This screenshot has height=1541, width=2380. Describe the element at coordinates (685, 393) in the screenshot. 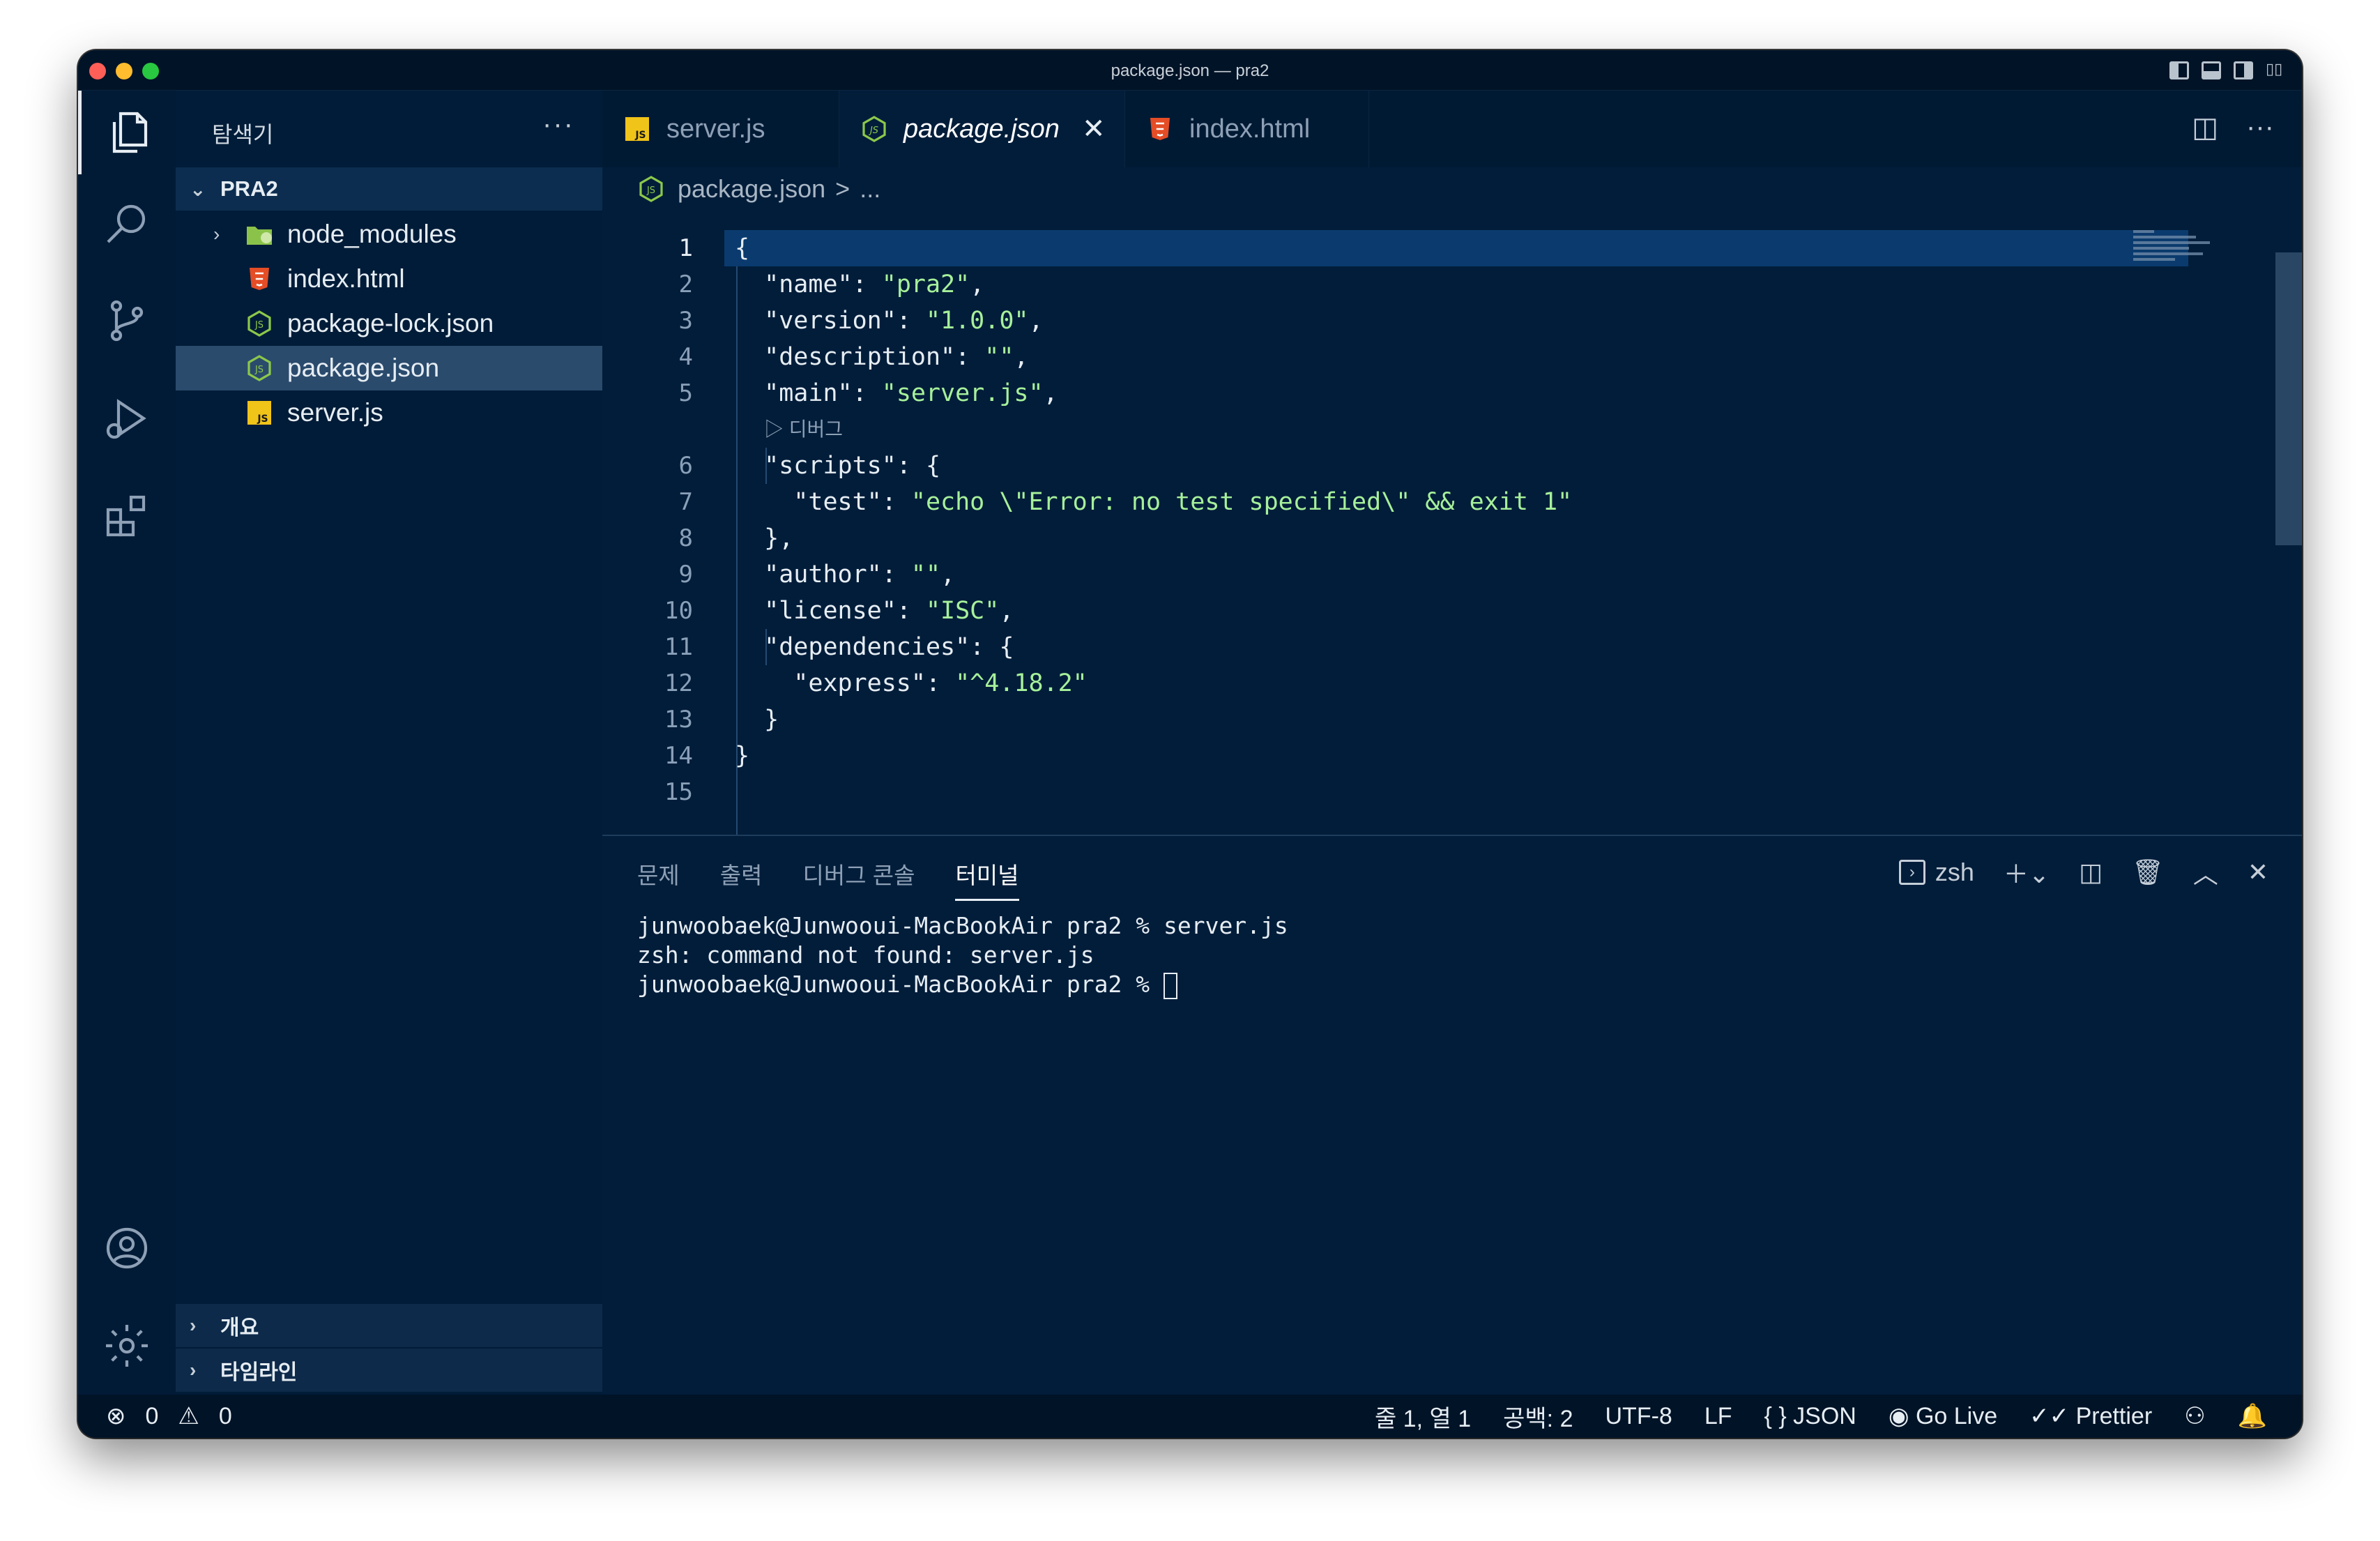

I see `line-number: 5` at that location.